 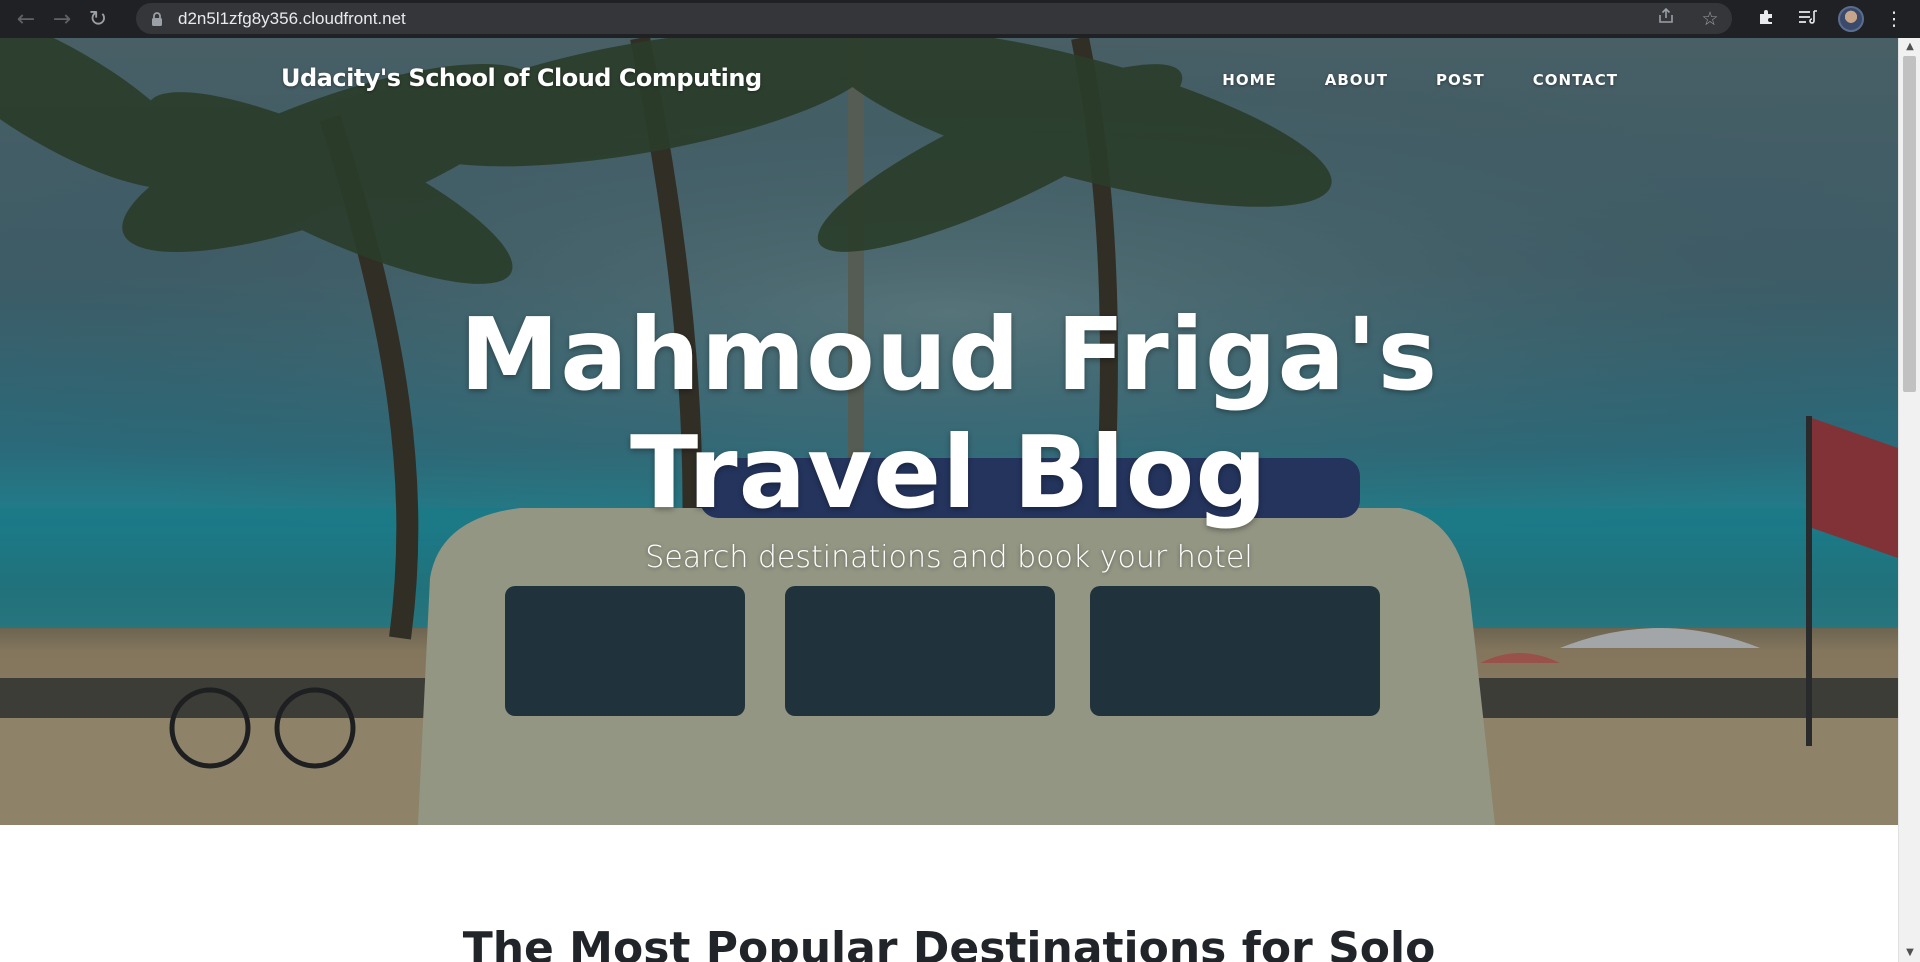 What do you see at coordinates (1909, 224) in the screenshot?
I see `scroll-thumb` at bounding box center [1909, 224].